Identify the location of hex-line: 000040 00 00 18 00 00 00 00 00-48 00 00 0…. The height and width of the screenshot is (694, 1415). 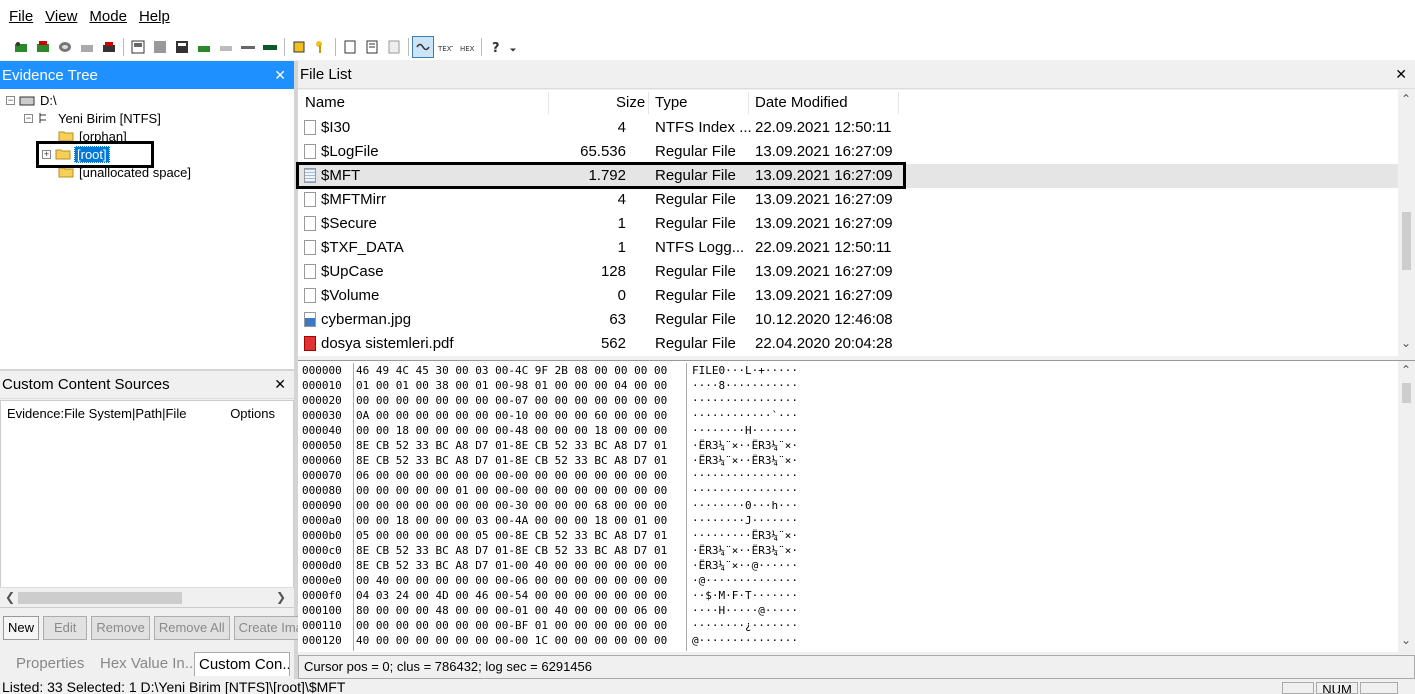
(562, 430).